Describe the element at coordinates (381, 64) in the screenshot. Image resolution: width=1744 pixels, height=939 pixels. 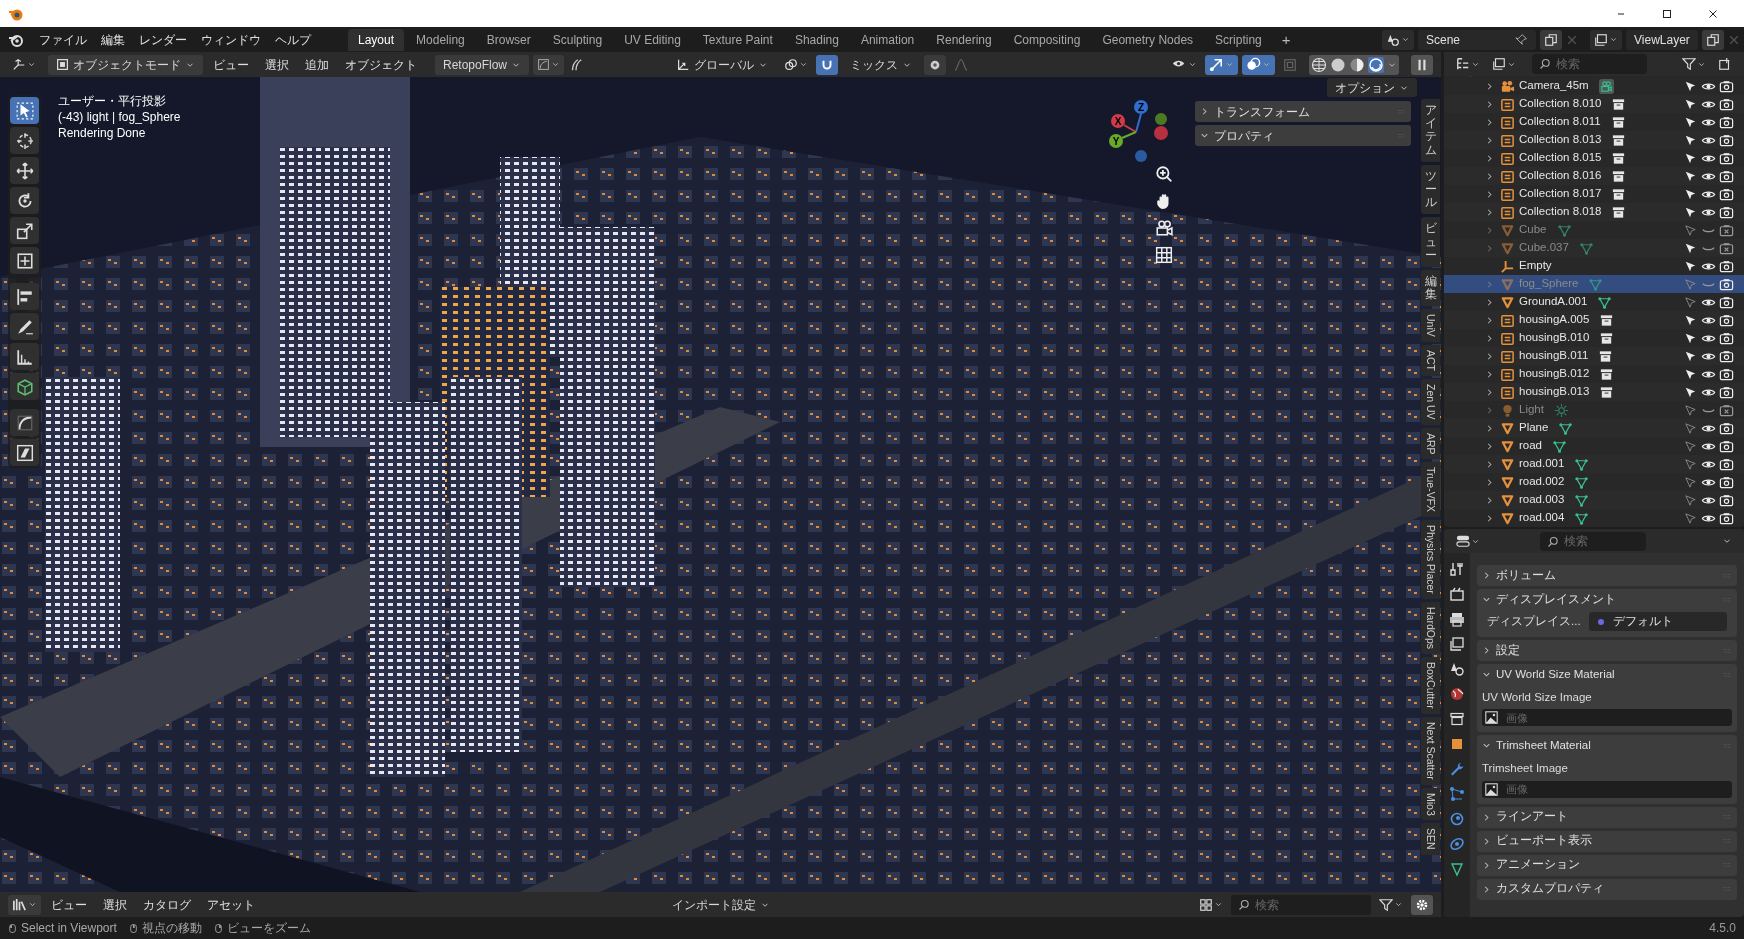
I see `menu-item: オブジェクト` at that location.